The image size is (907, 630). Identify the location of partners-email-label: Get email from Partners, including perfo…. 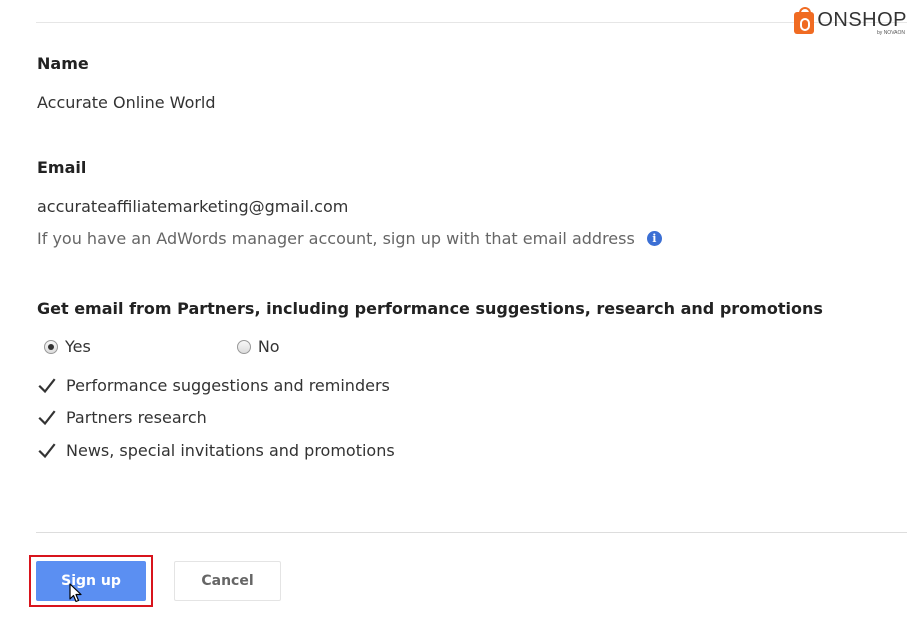
(430, 308).